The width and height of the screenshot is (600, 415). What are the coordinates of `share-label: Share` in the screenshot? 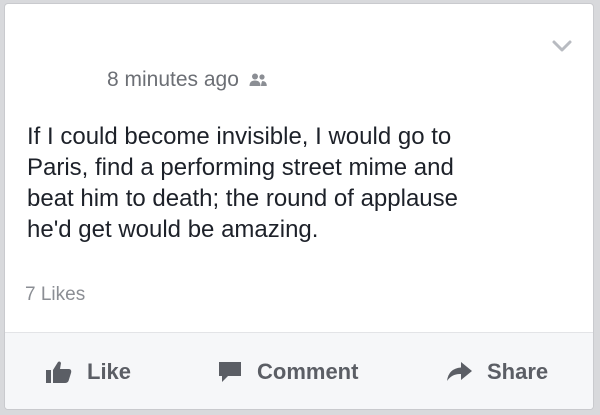 It's located at (518, 371).